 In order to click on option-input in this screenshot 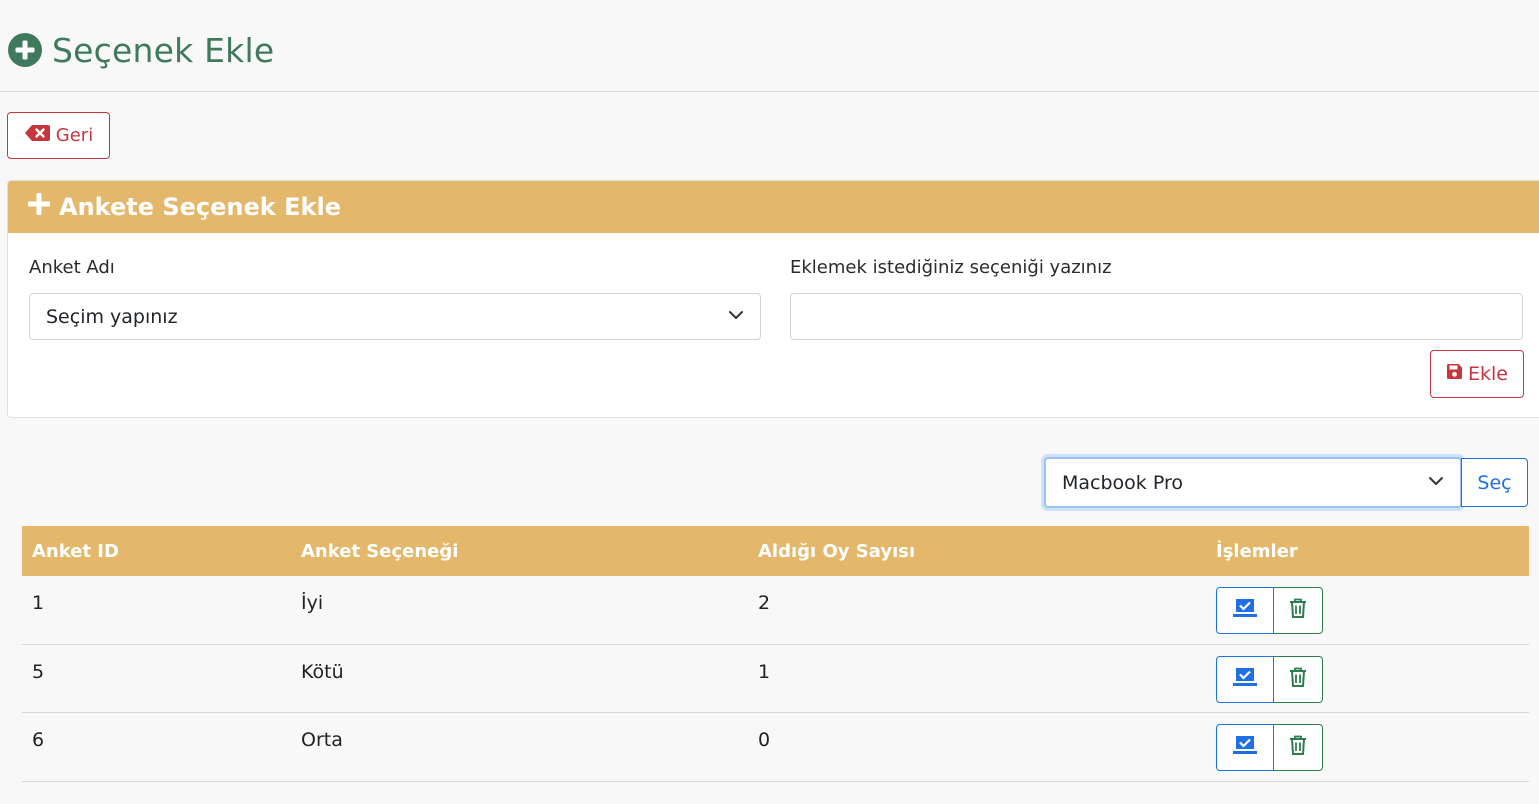, I will do `click(1156, 316)`.